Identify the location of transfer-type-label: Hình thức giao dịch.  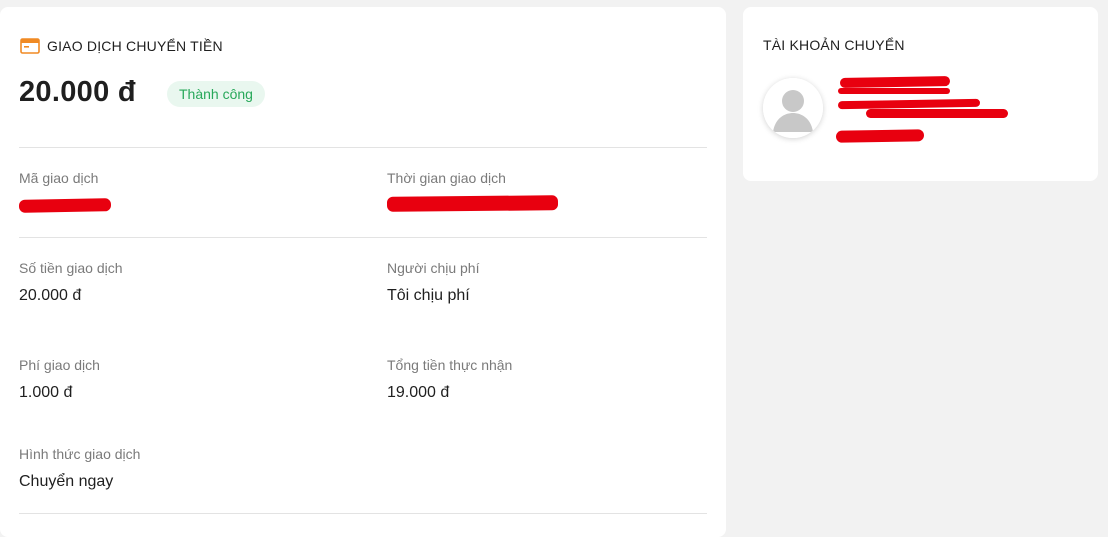
(80, 454).